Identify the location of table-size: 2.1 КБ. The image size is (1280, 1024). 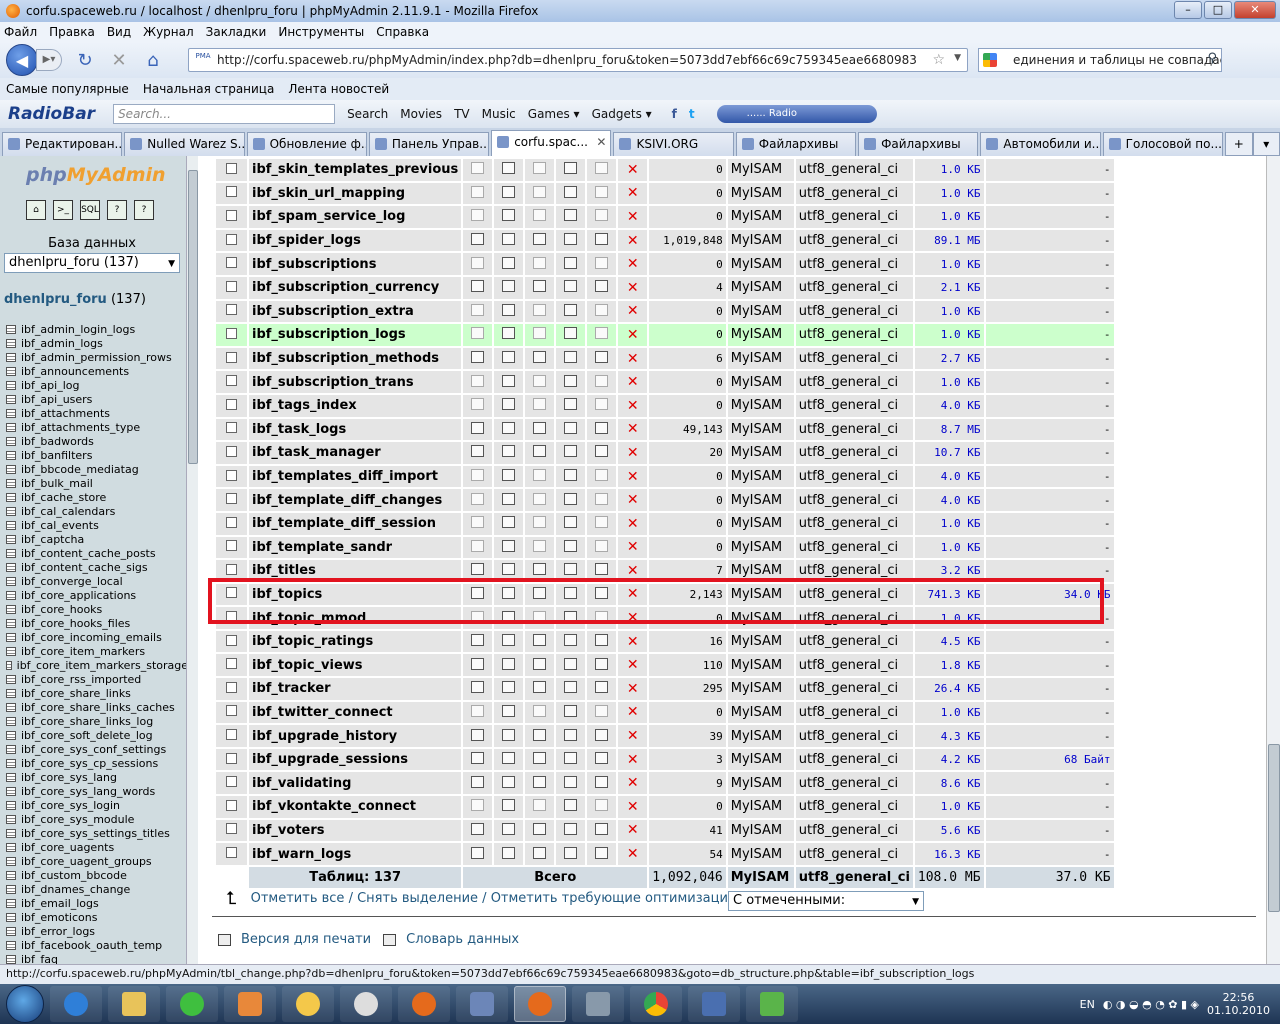
(949, 287).